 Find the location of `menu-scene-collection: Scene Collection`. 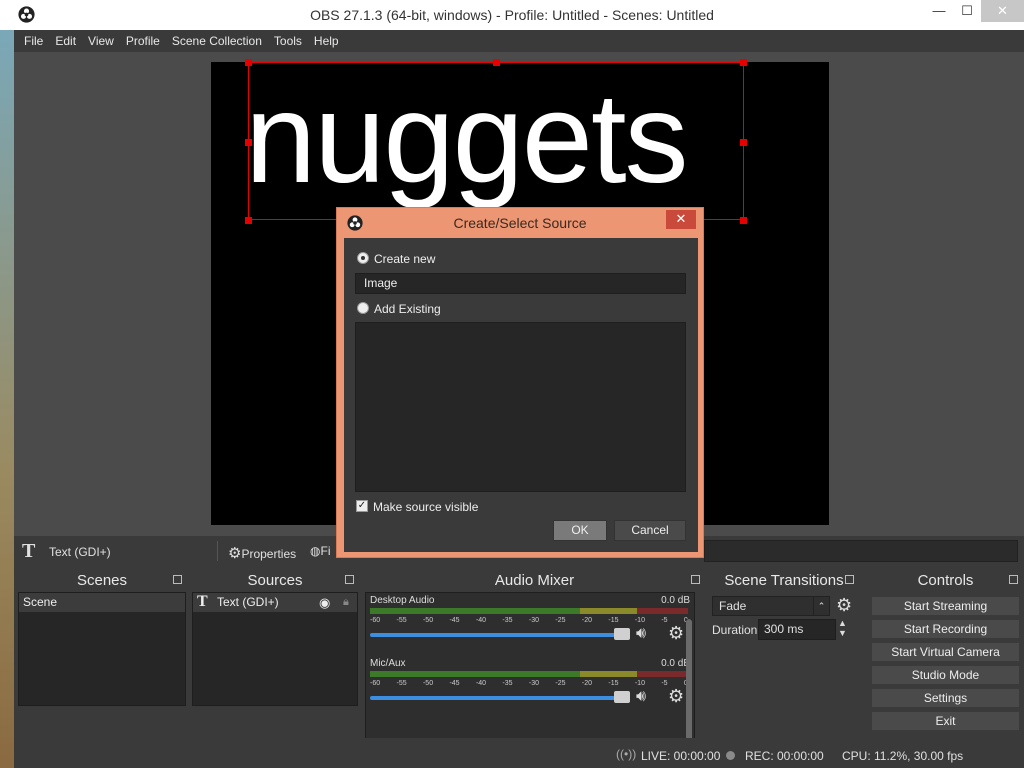

menu-scene-collection: Scene Collection is located at coordinates (217, 41).